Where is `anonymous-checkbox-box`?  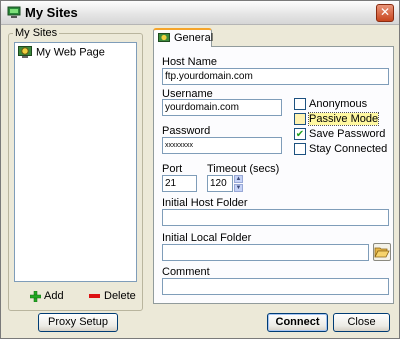 anonymous-checkbox-box is located at coordinates (300, 104).